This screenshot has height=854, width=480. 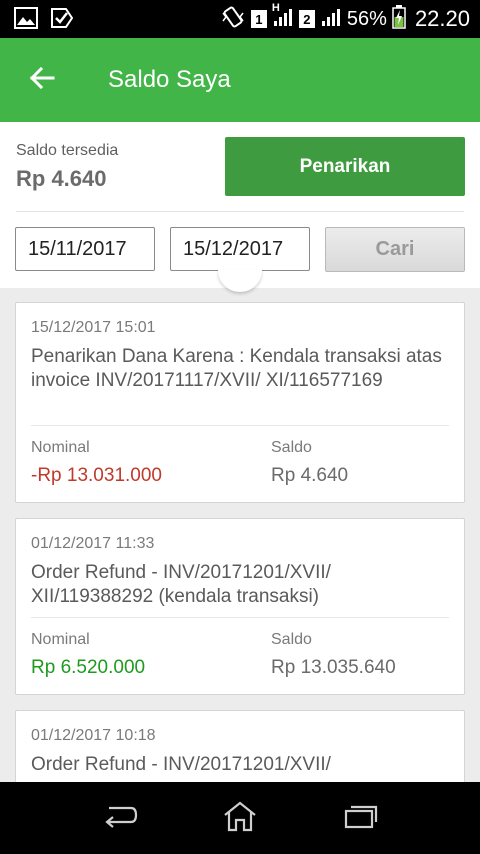 I want to click on status-indicators: 1 H 2 56% 22.20, so click(x=345, y=18).